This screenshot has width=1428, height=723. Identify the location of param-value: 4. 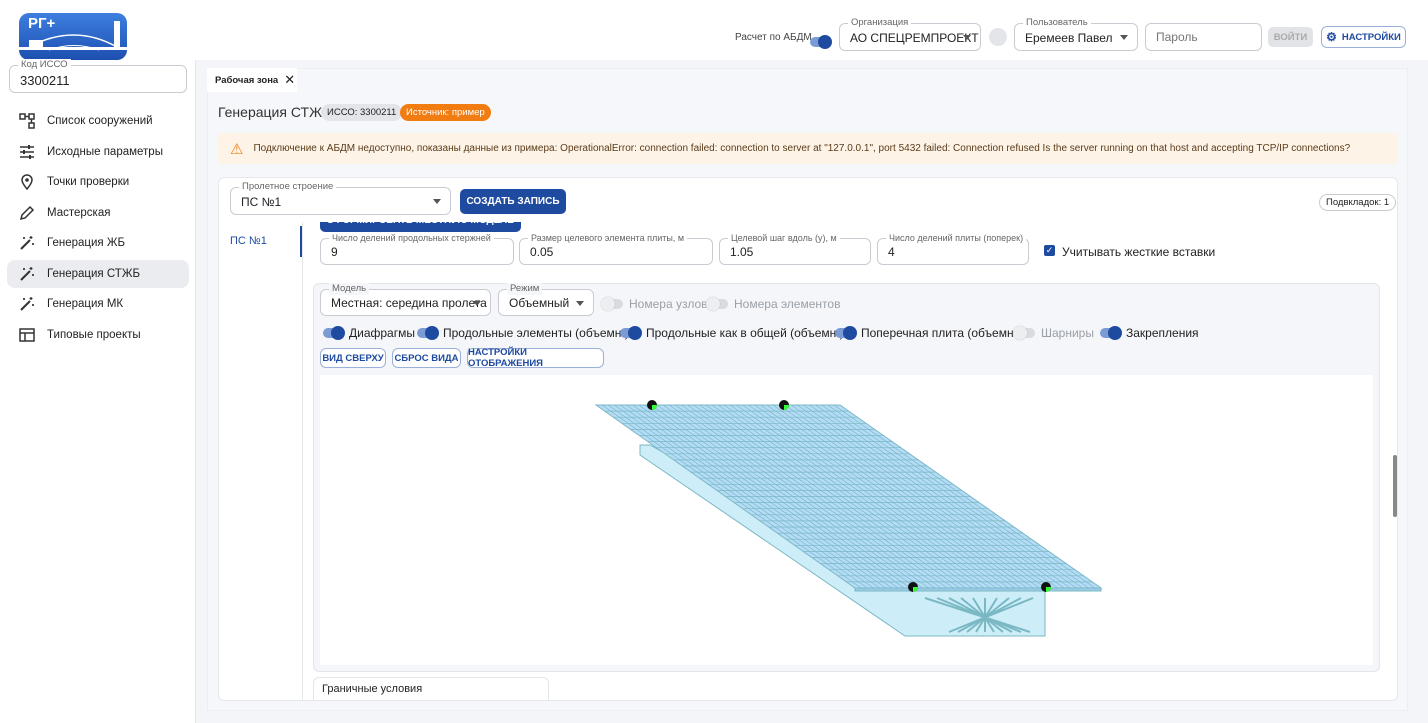
(891, 252).